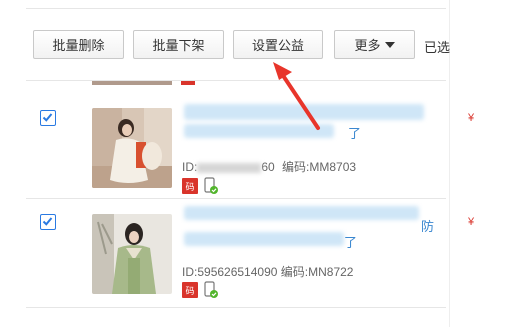  I want to click on annotation-arrow-icon, so click(296, 96).